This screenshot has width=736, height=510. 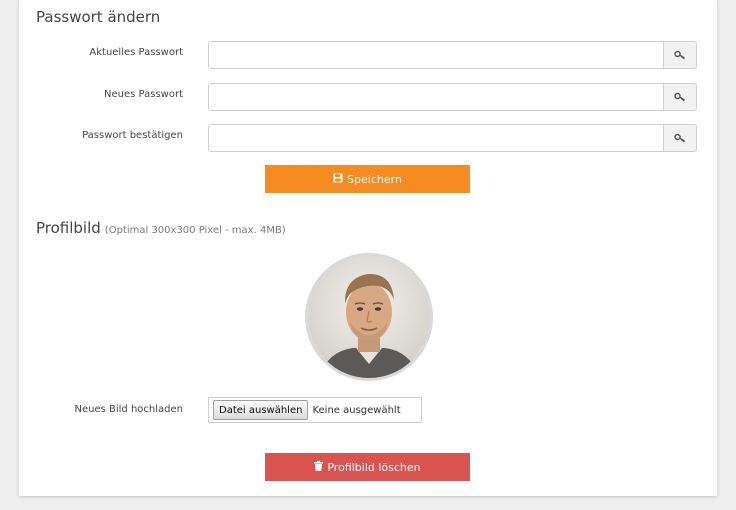 What do you see at coordinates (374, 467) in the screenshot?
I see `delete-button-label: Profilbild löschen` at bounding box center [374, 467].